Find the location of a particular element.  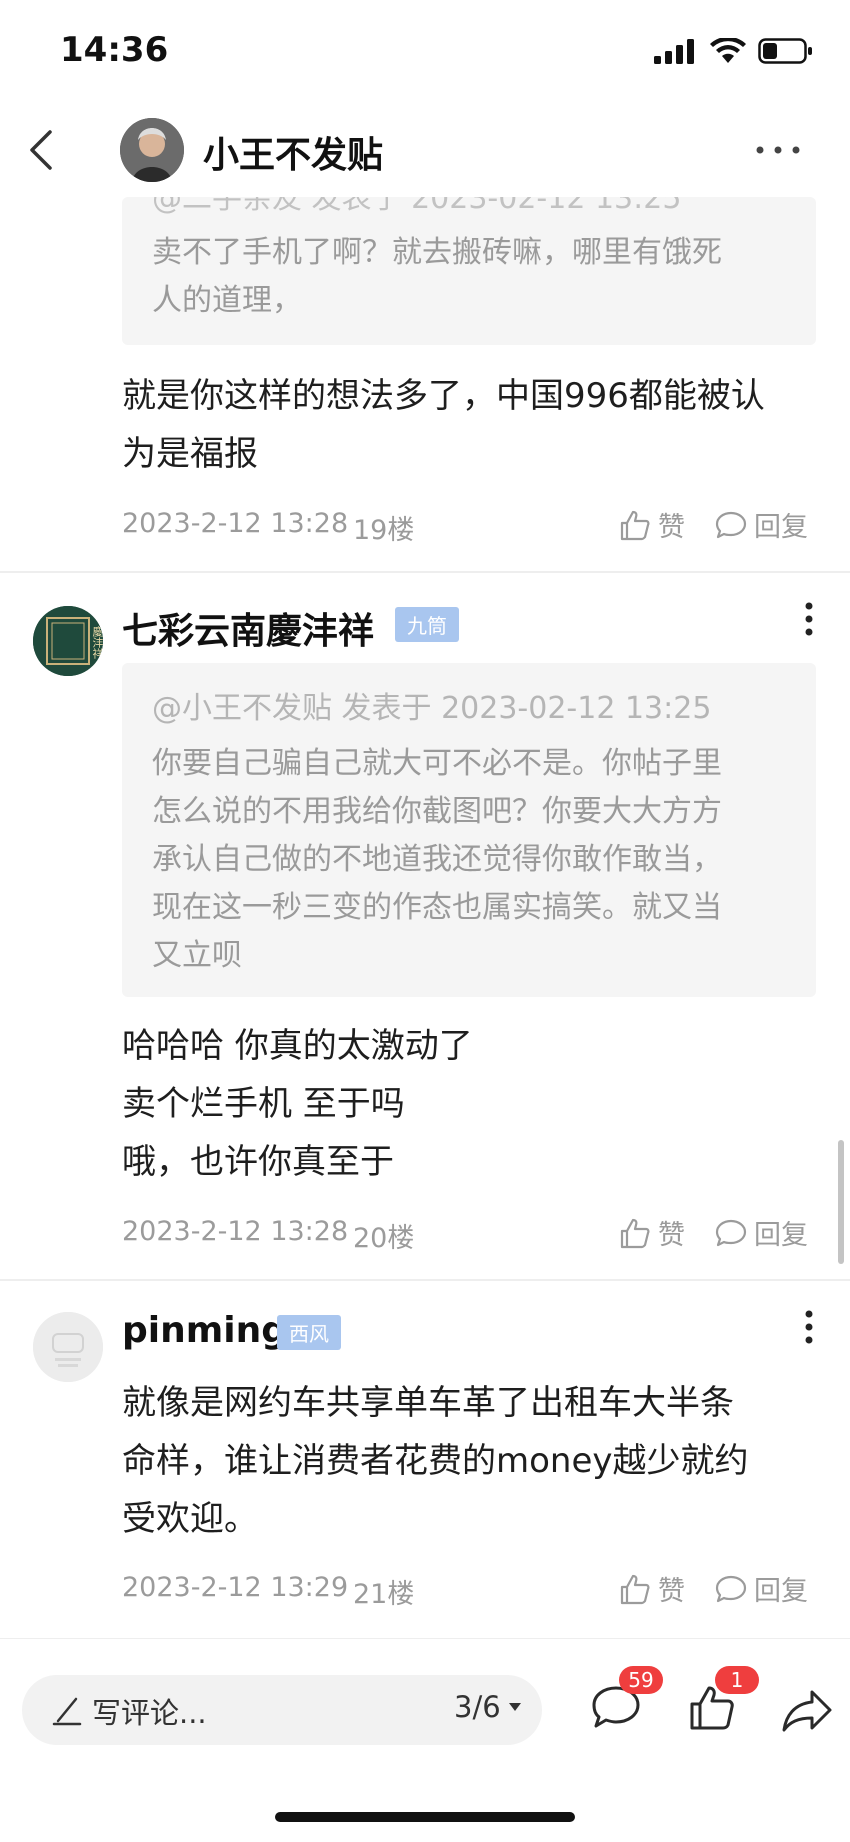

comment-count-badge: 59 is located at coordinates (641, 1680).